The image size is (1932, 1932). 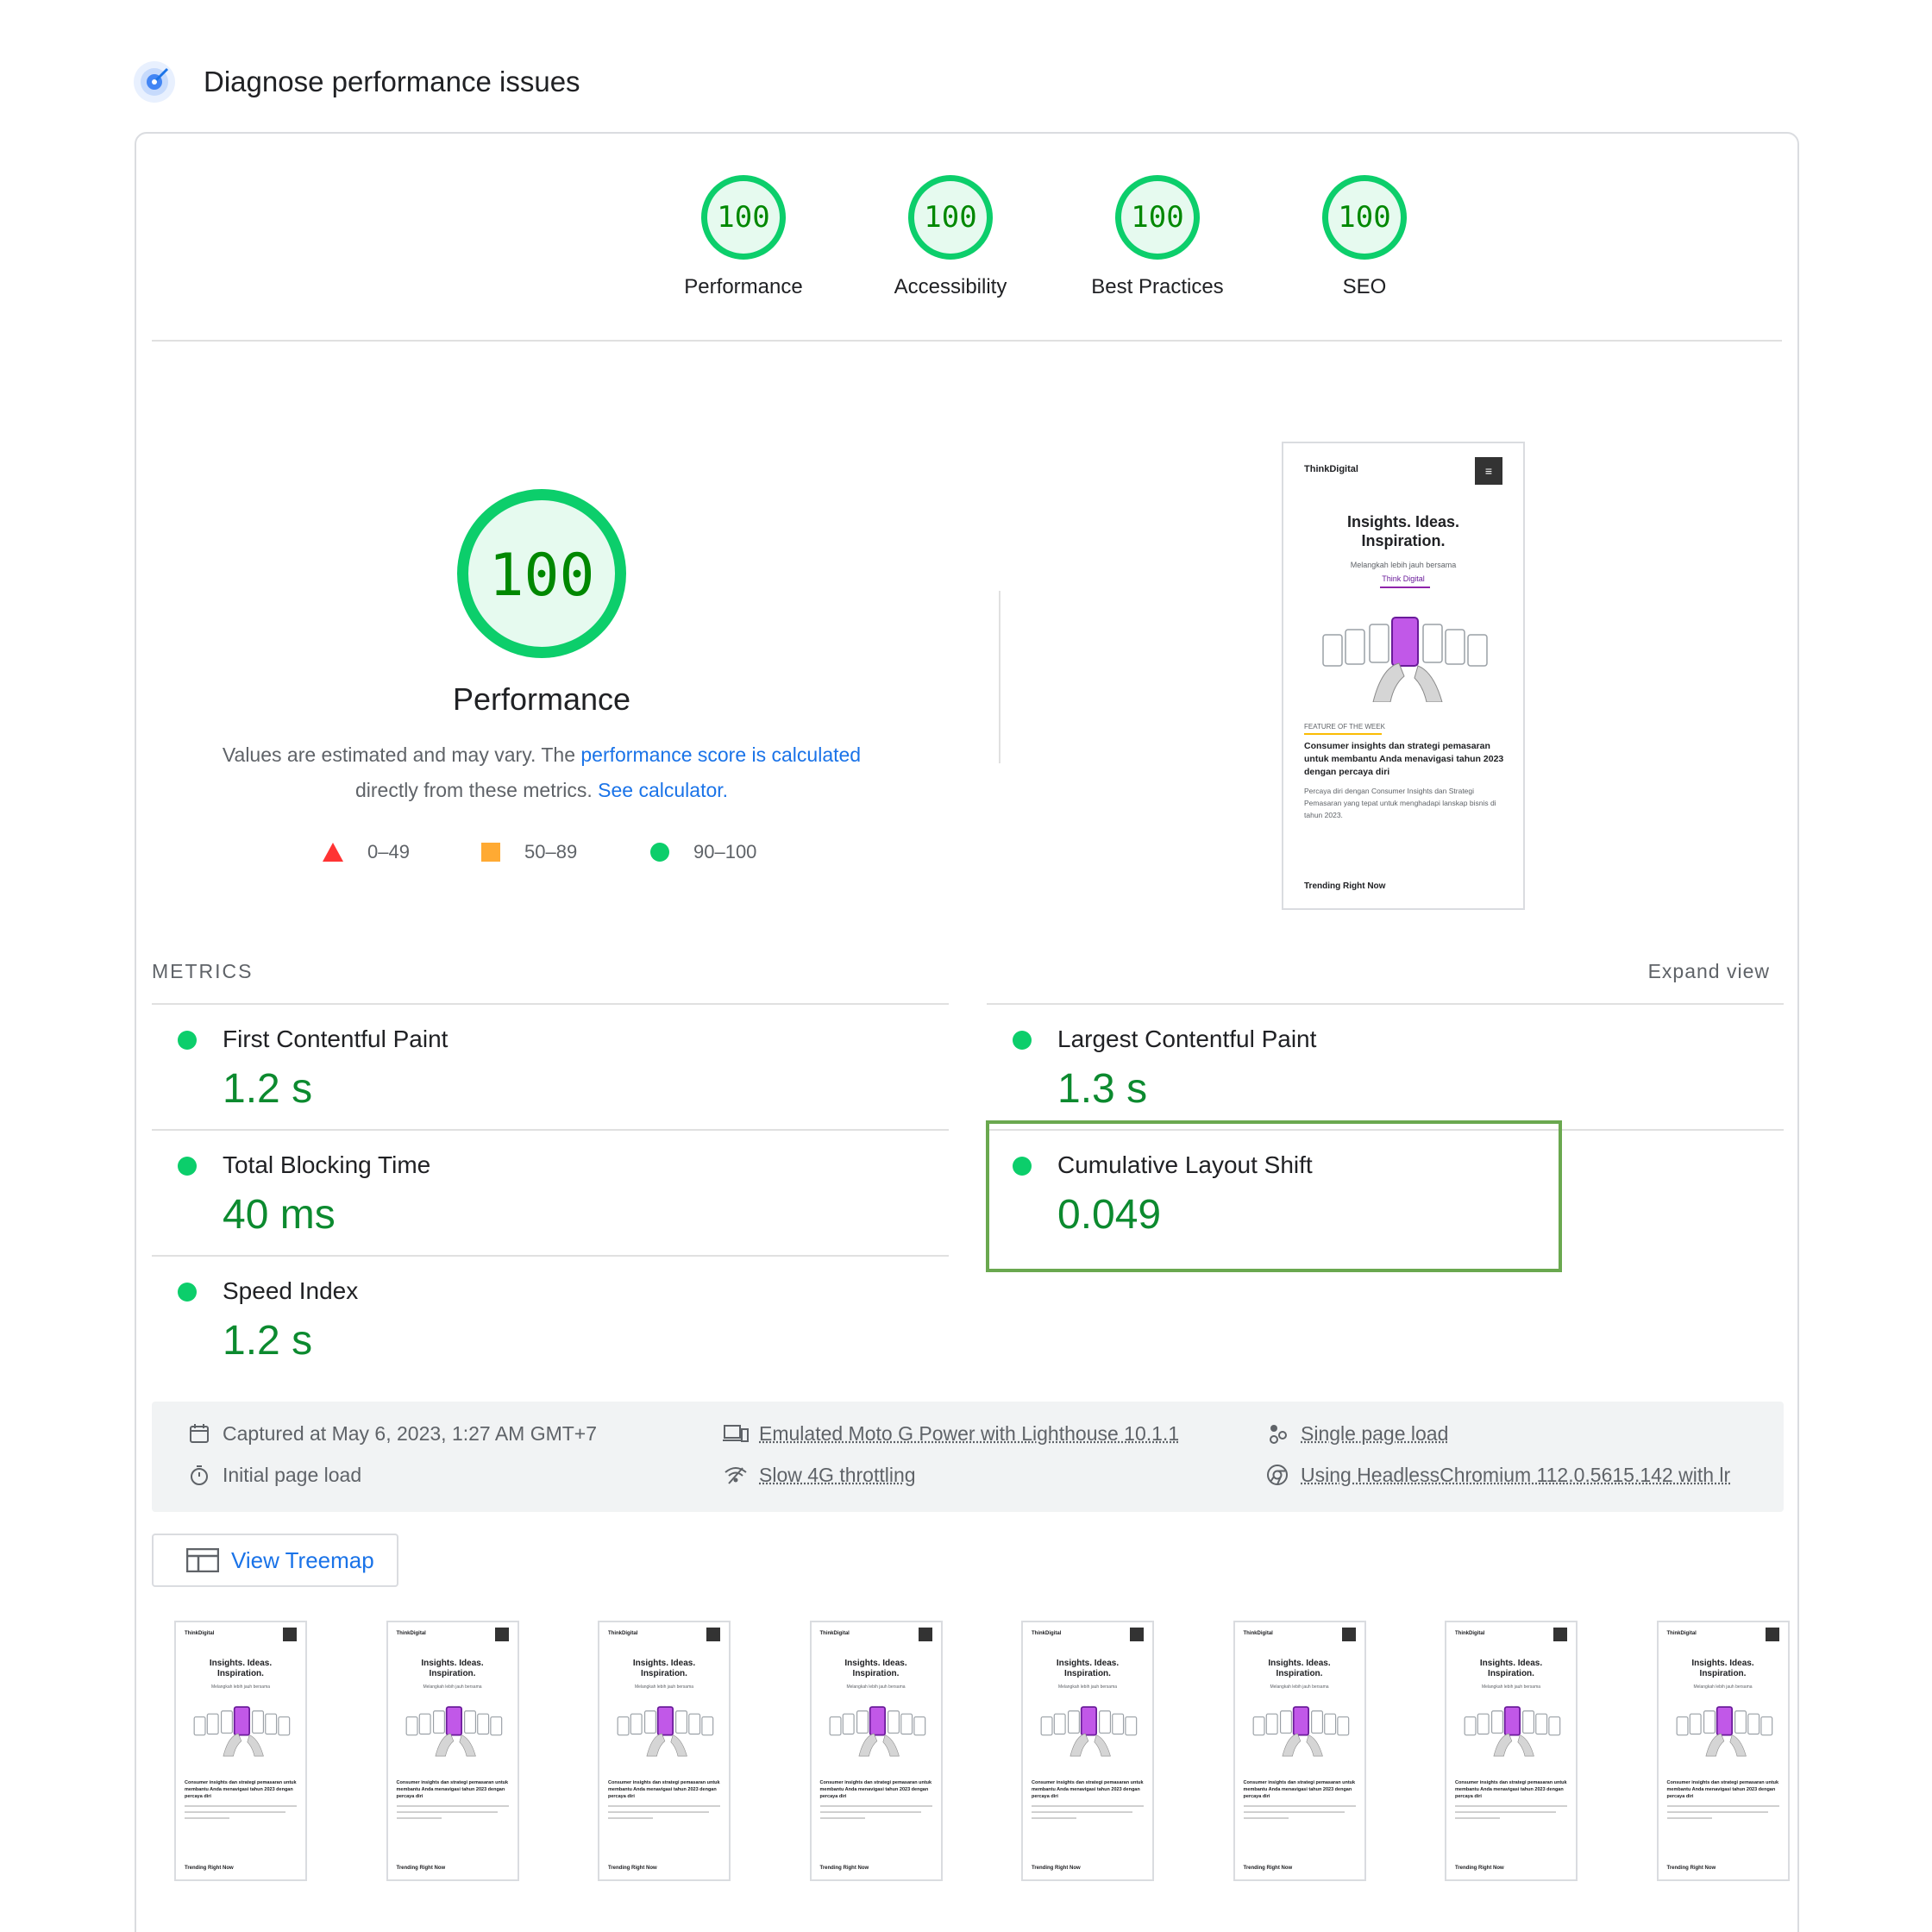 What do you see at coordinates (389, 852) in the screenshot?
I see `legend-range: 0–49` at bounding box center [389, 852].